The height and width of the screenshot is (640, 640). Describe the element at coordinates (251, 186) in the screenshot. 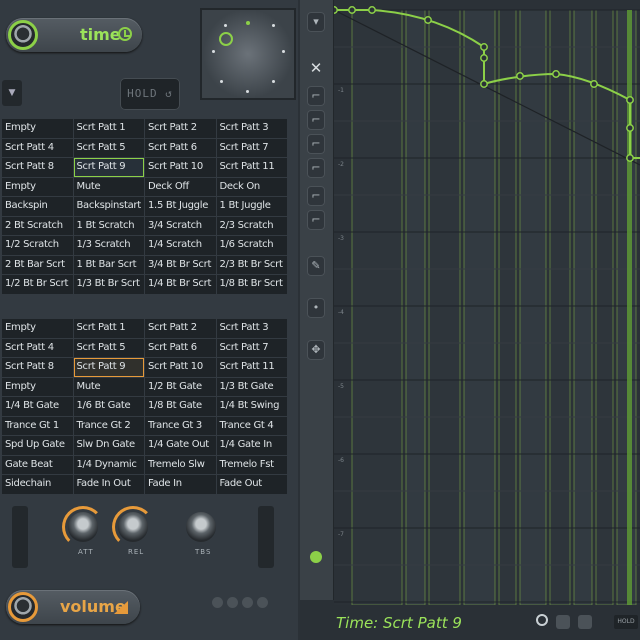

I see `pattern-cell: Deck On` at that location.